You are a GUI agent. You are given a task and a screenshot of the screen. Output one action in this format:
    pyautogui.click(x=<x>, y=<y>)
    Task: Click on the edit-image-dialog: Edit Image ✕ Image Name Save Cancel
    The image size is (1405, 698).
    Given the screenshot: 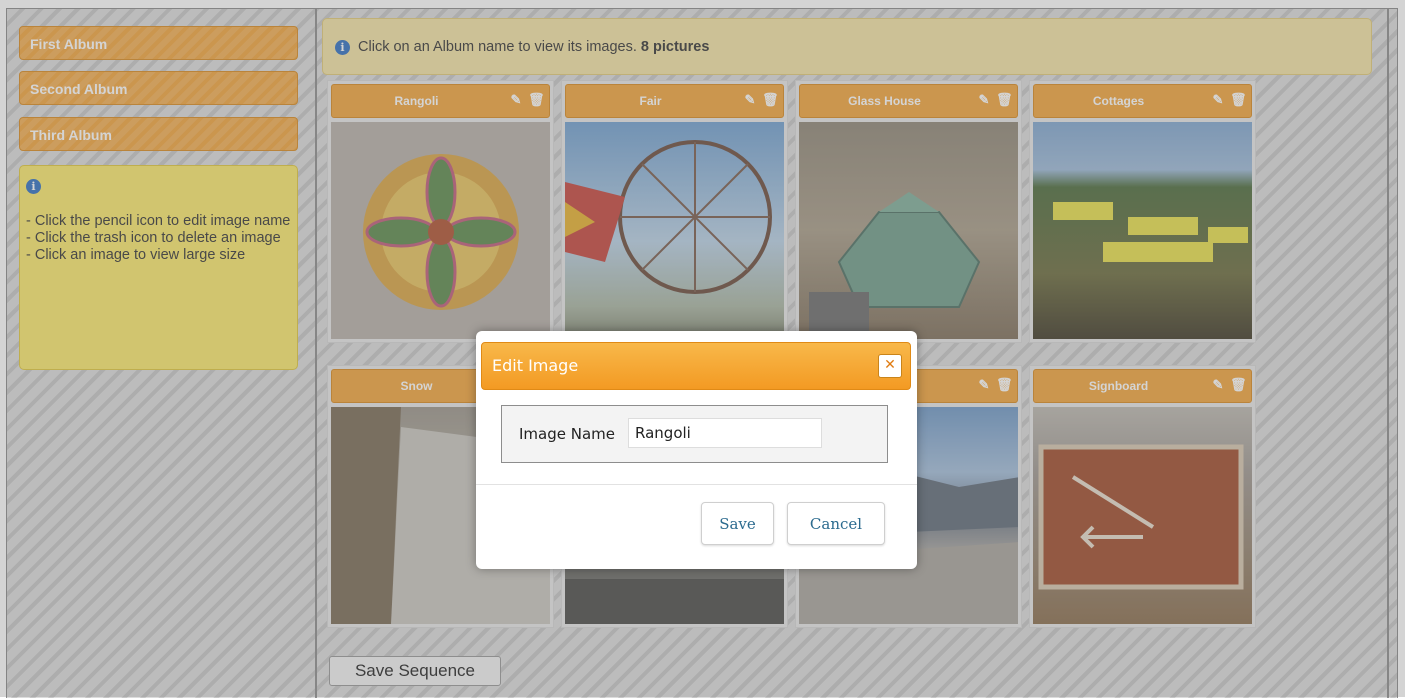 What is the action you would take?
    pyautogui.click(x=696, y=450)
    